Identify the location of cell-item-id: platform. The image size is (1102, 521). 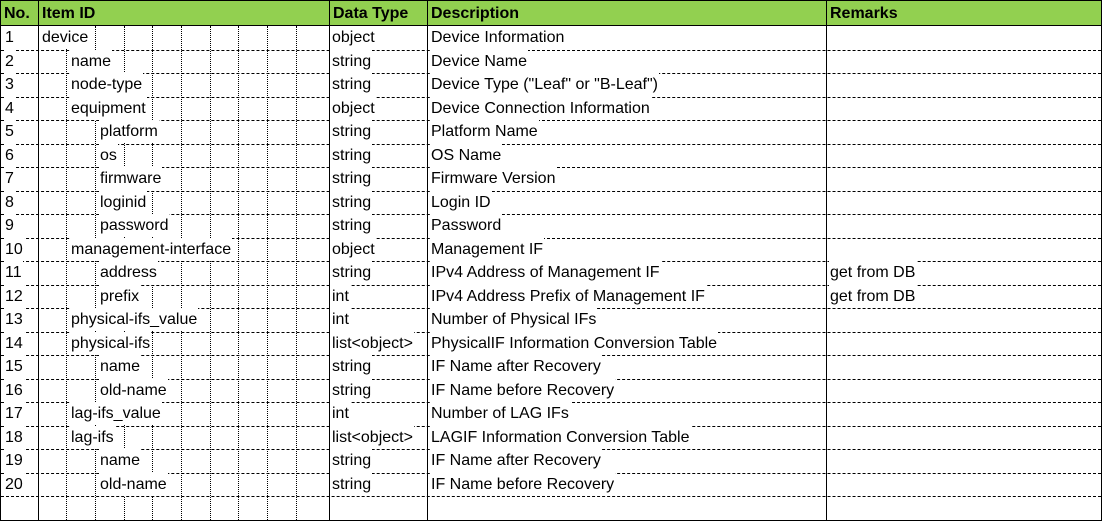
(129, 131).